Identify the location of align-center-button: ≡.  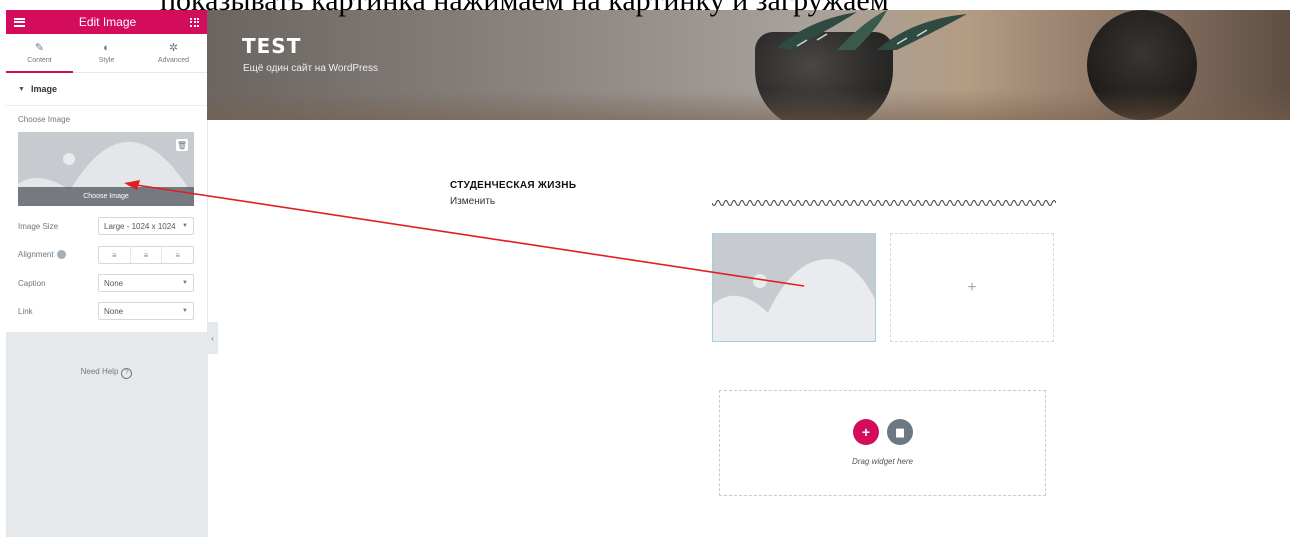
(147, 255).